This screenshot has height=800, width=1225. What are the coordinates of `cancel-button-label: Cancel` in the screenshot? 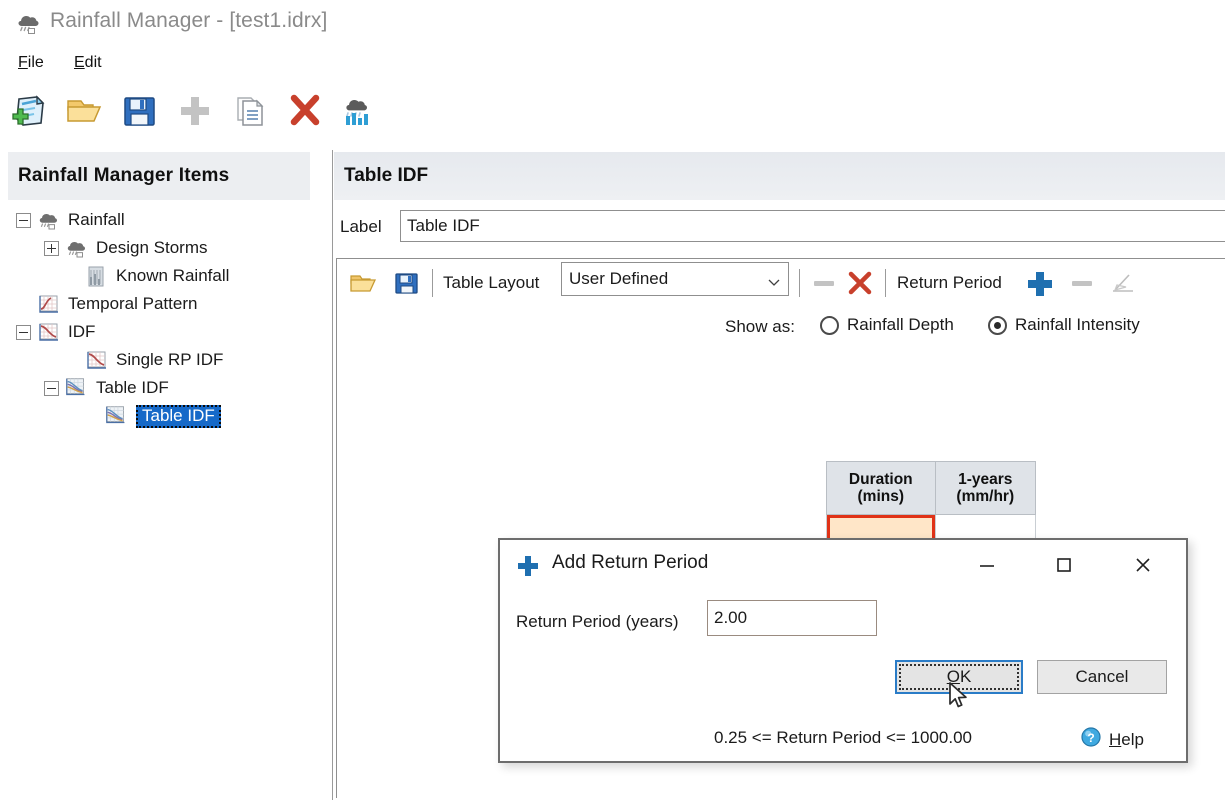 It's located at (1102, 676).